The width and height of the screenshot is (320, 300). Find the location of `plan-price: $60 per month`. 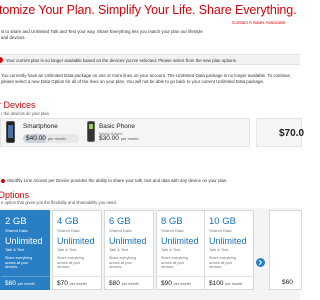

plan-price: $60 per month is located at coordinates (20, 283).